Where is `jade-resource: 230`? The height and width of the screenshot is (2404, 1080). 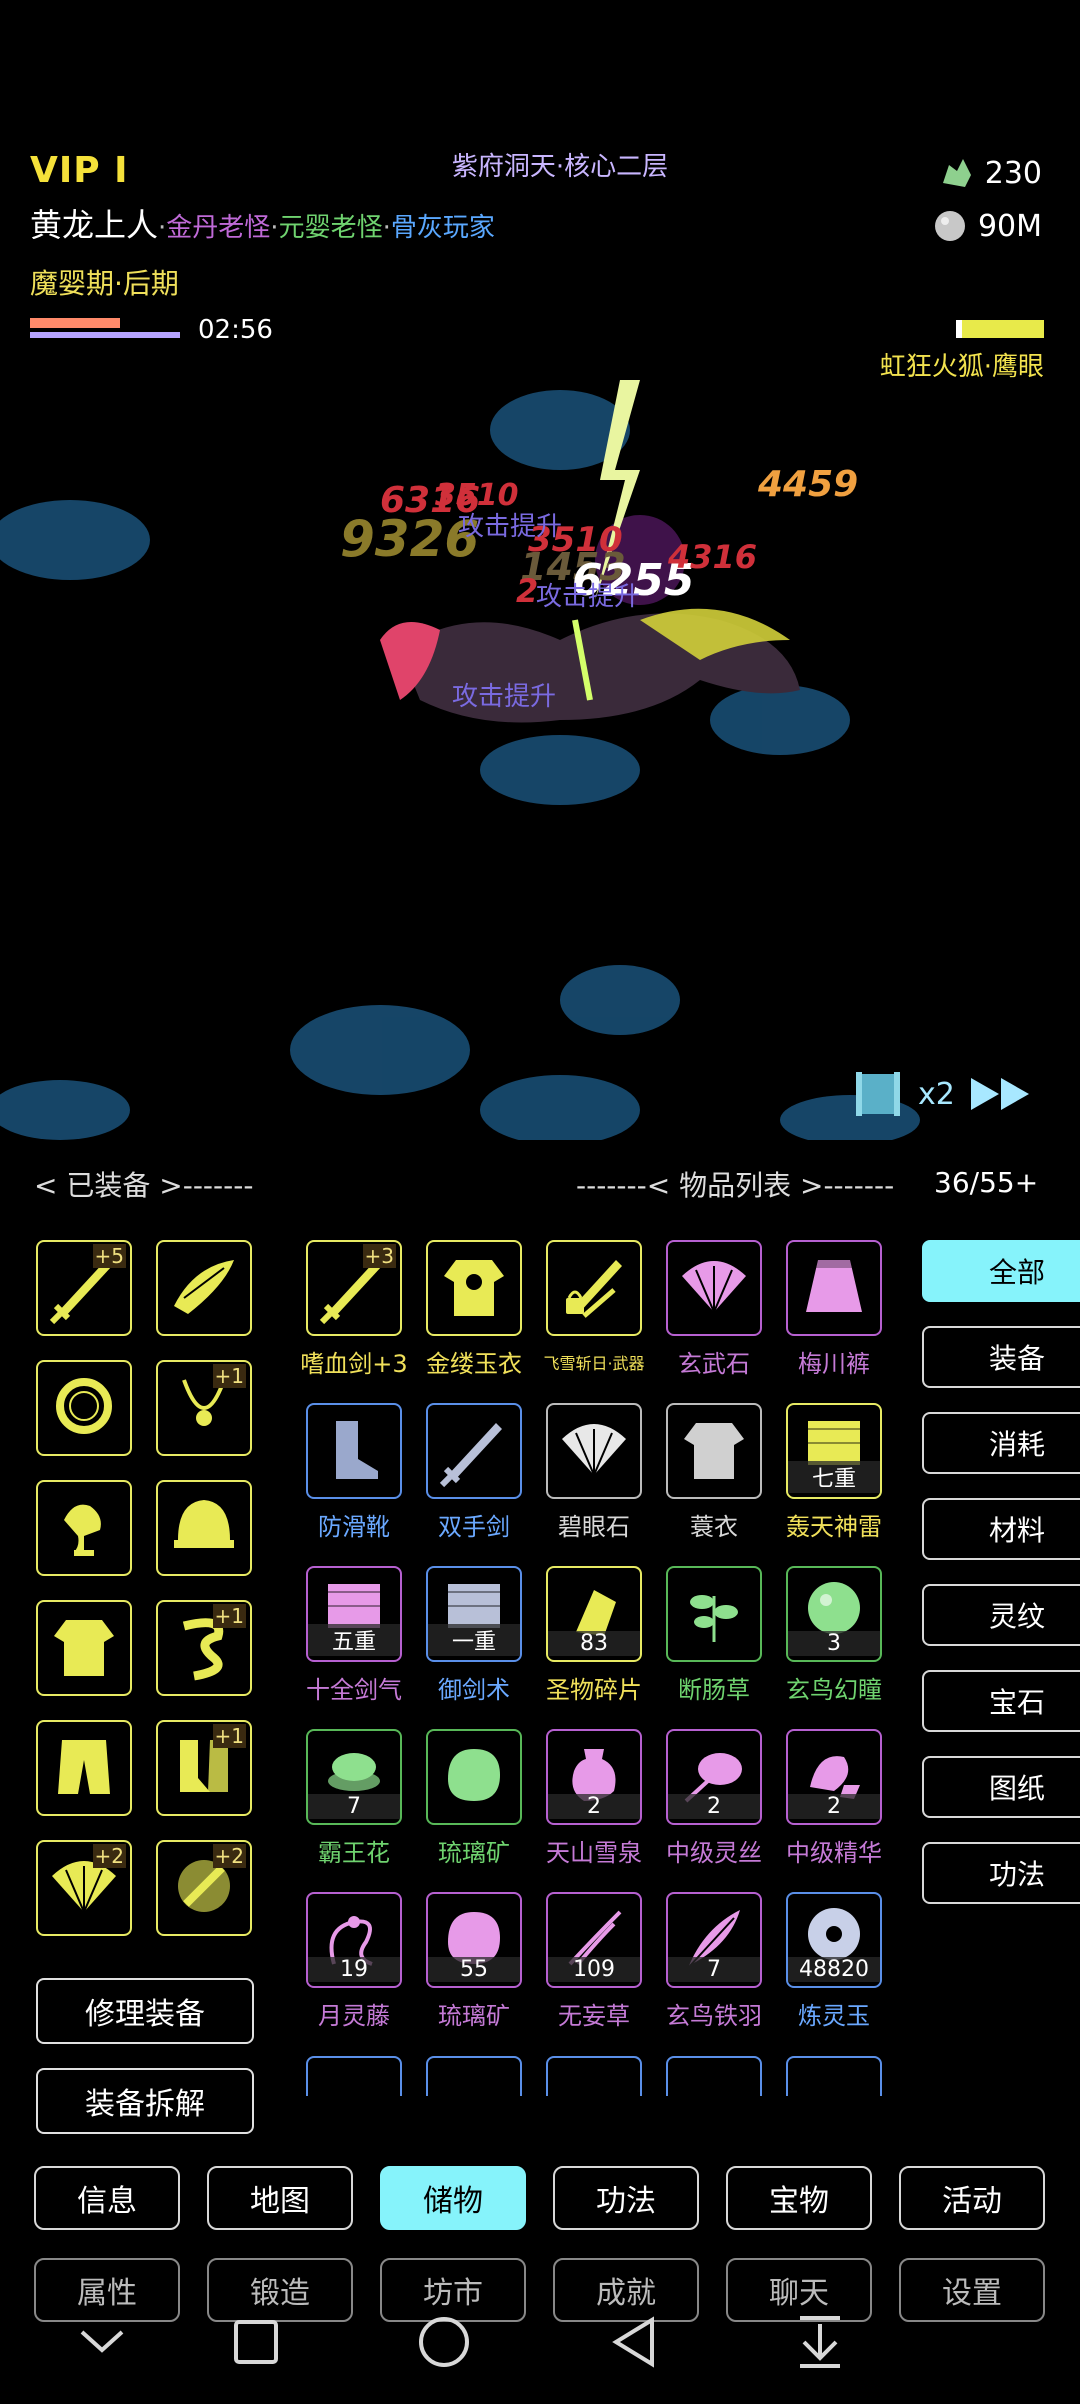 jade-resource: 230 is located at coordinates (990, 173).